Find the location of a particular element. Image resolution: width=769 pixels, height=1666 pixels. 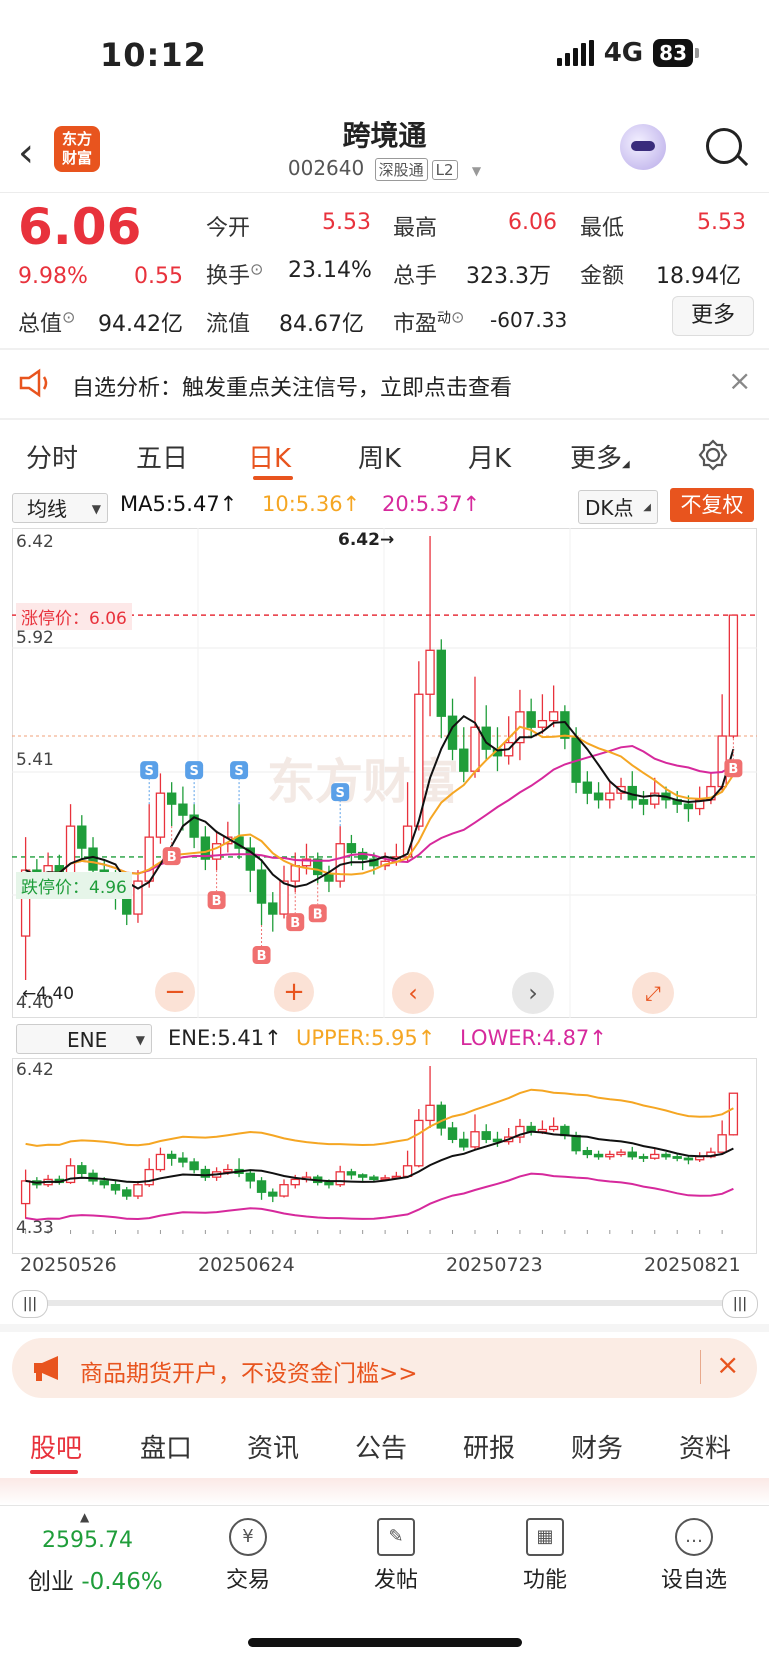

tab-pankou: 盘口 is located at coordinates (166, 1446).